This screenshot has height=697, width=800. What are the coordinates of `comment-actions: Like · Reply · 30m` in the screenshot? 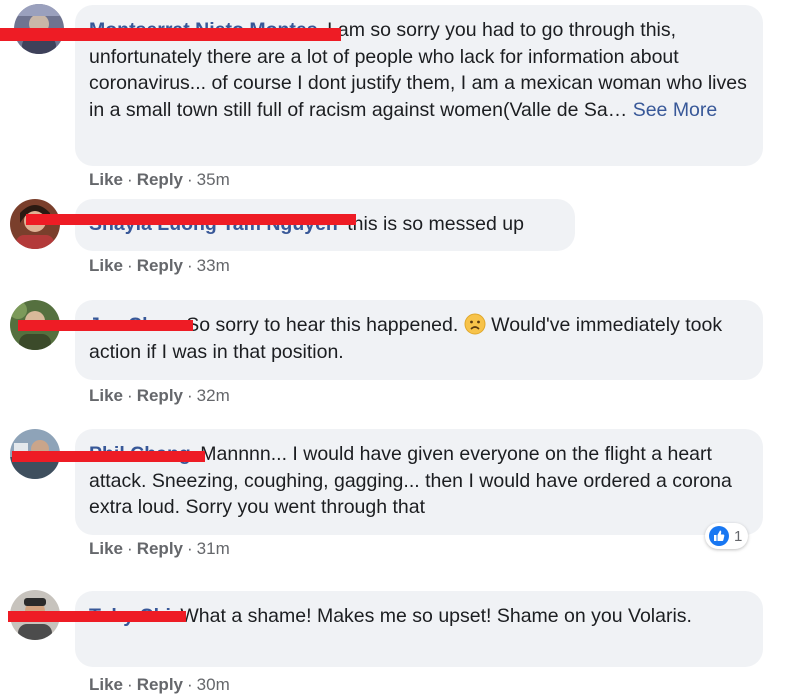 It's located at (159, 684).